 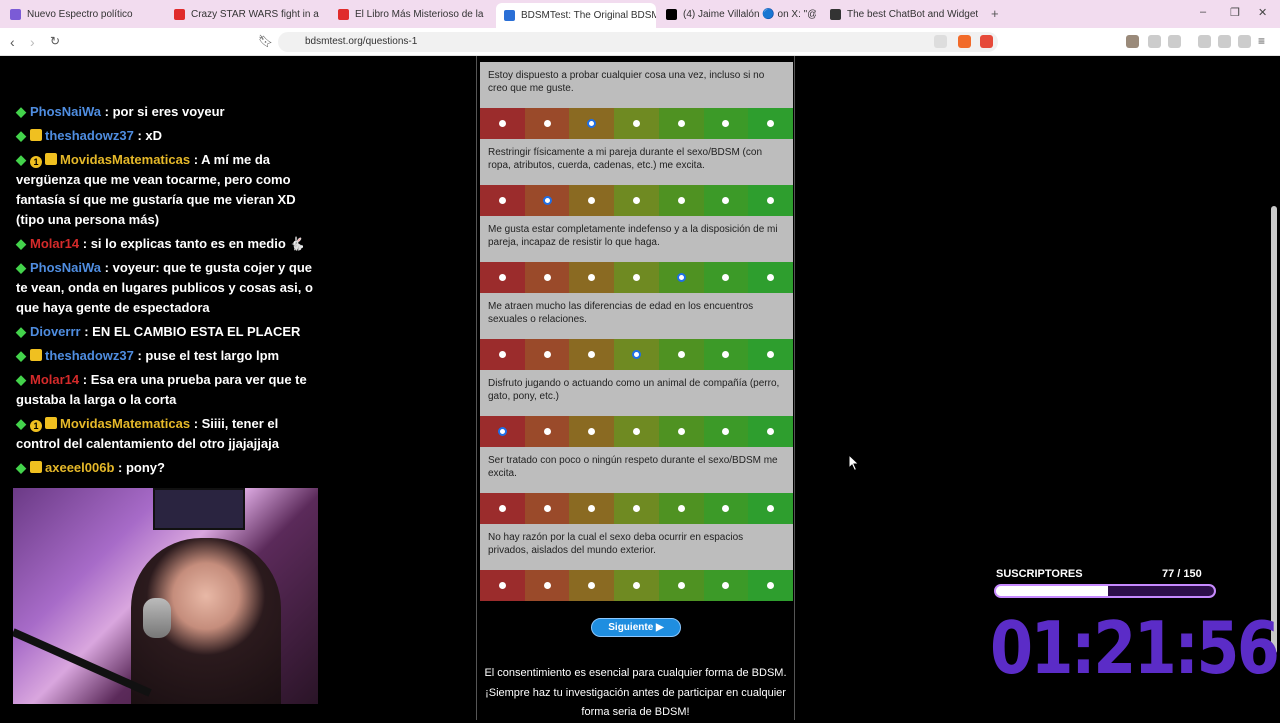 I want to click on wallet-icon, so click(x=1224, y=41).